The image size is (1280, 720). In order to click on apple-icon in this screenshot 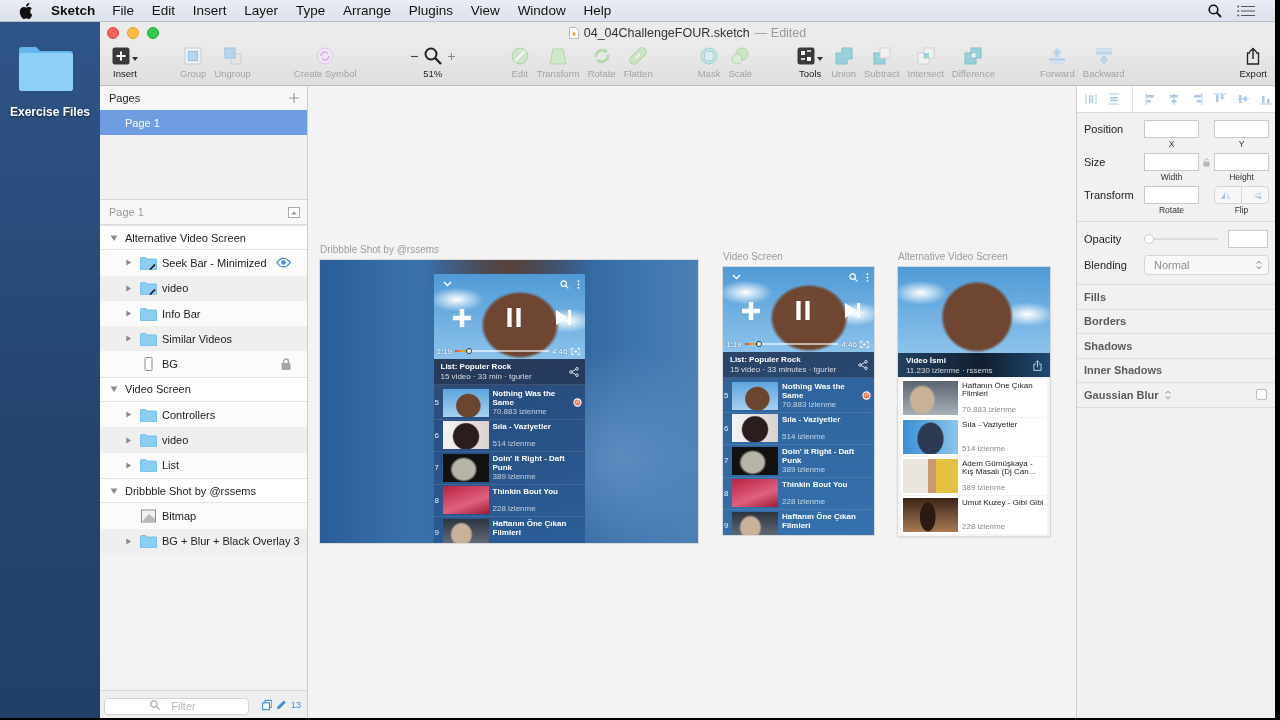, I will do `click(26, 10)`.